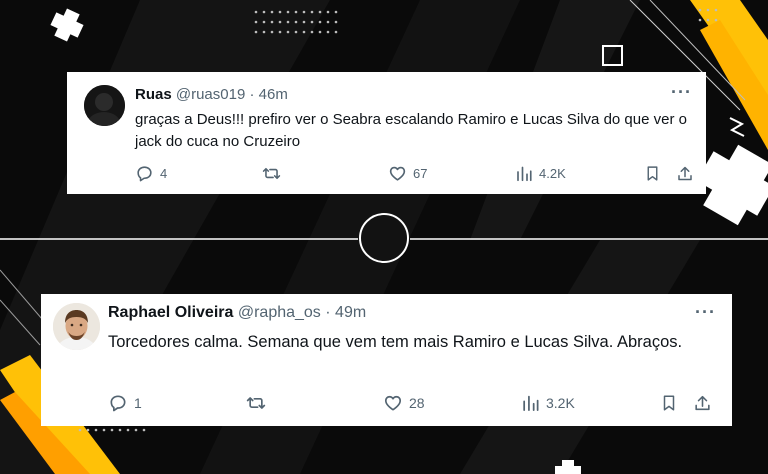 Image resolution: width=768 pixels, height=474 pixels. What do you see at coordinates (153, 94) in the screenshot?
I see `author-name: Ruas` at bounding box center [153, 94].